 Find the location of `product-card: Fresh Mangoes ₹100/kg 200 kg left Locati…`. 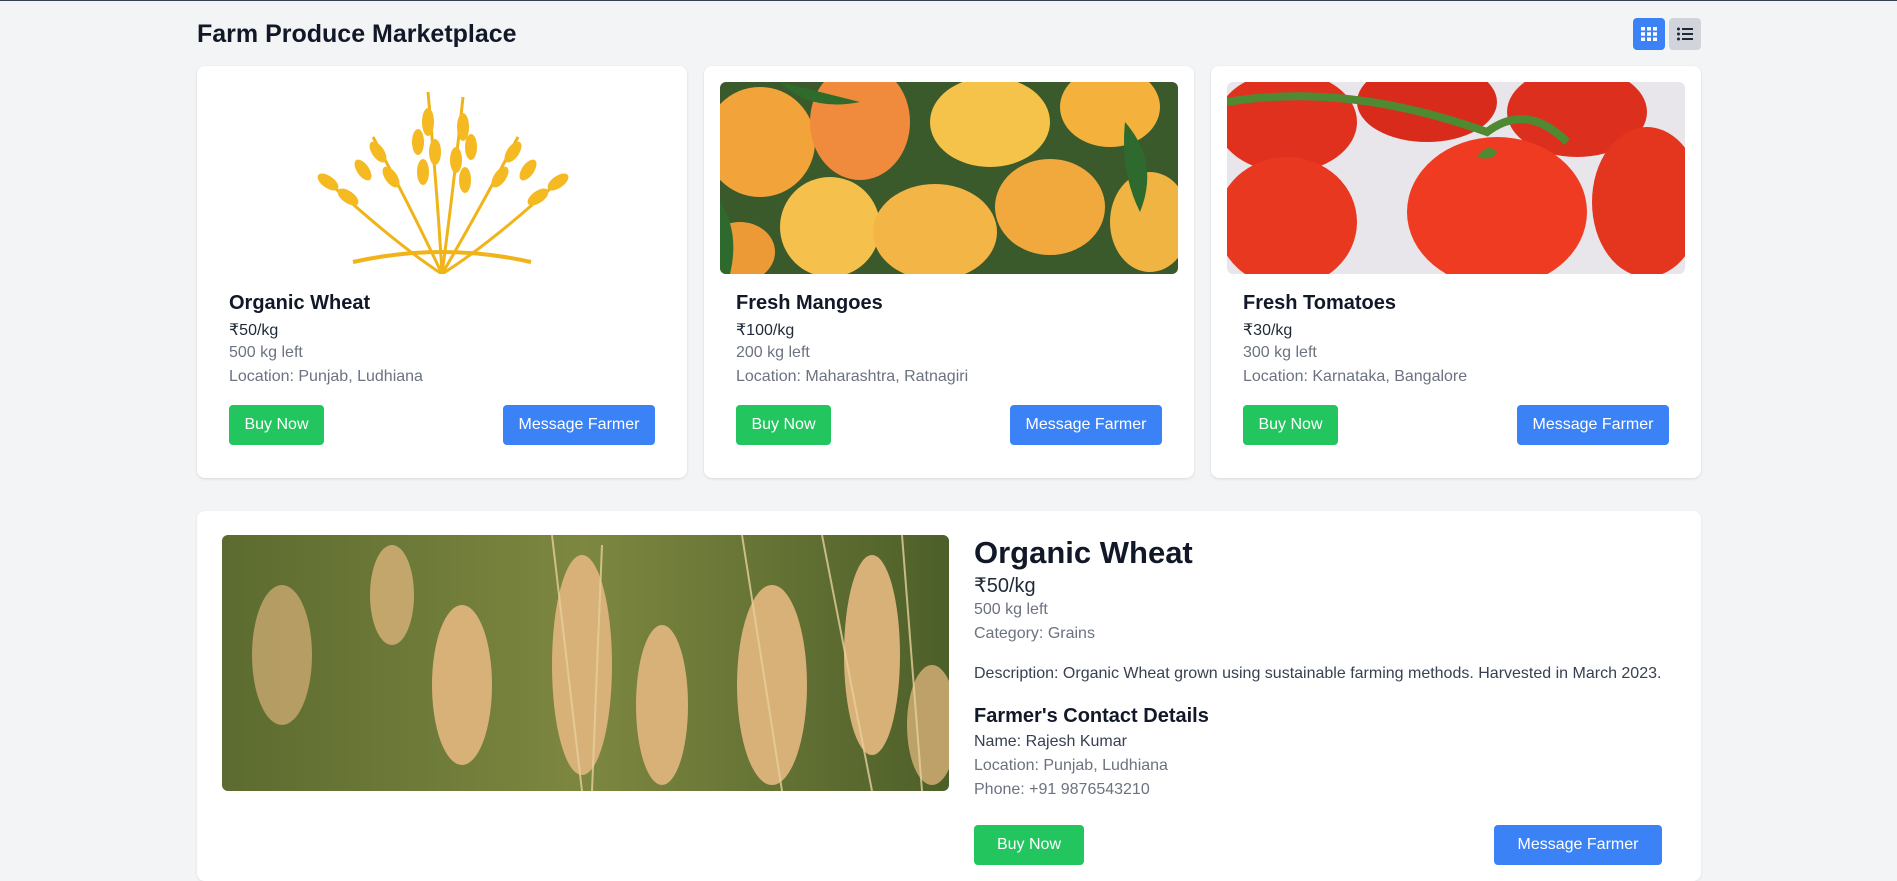

product-card: Fresh Mangoes ₹100/kg 200 kg left Locati… is located at coordinates (949, 272).